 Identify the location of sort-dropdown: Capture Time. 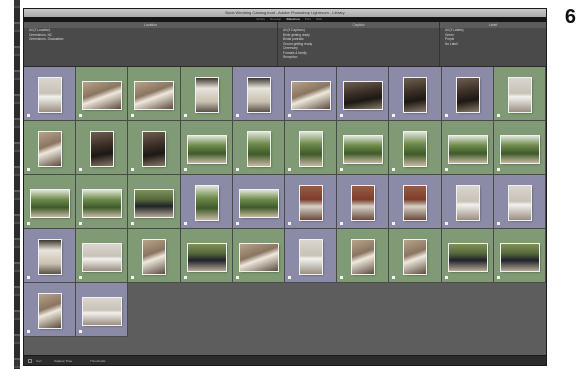
(63, 361).